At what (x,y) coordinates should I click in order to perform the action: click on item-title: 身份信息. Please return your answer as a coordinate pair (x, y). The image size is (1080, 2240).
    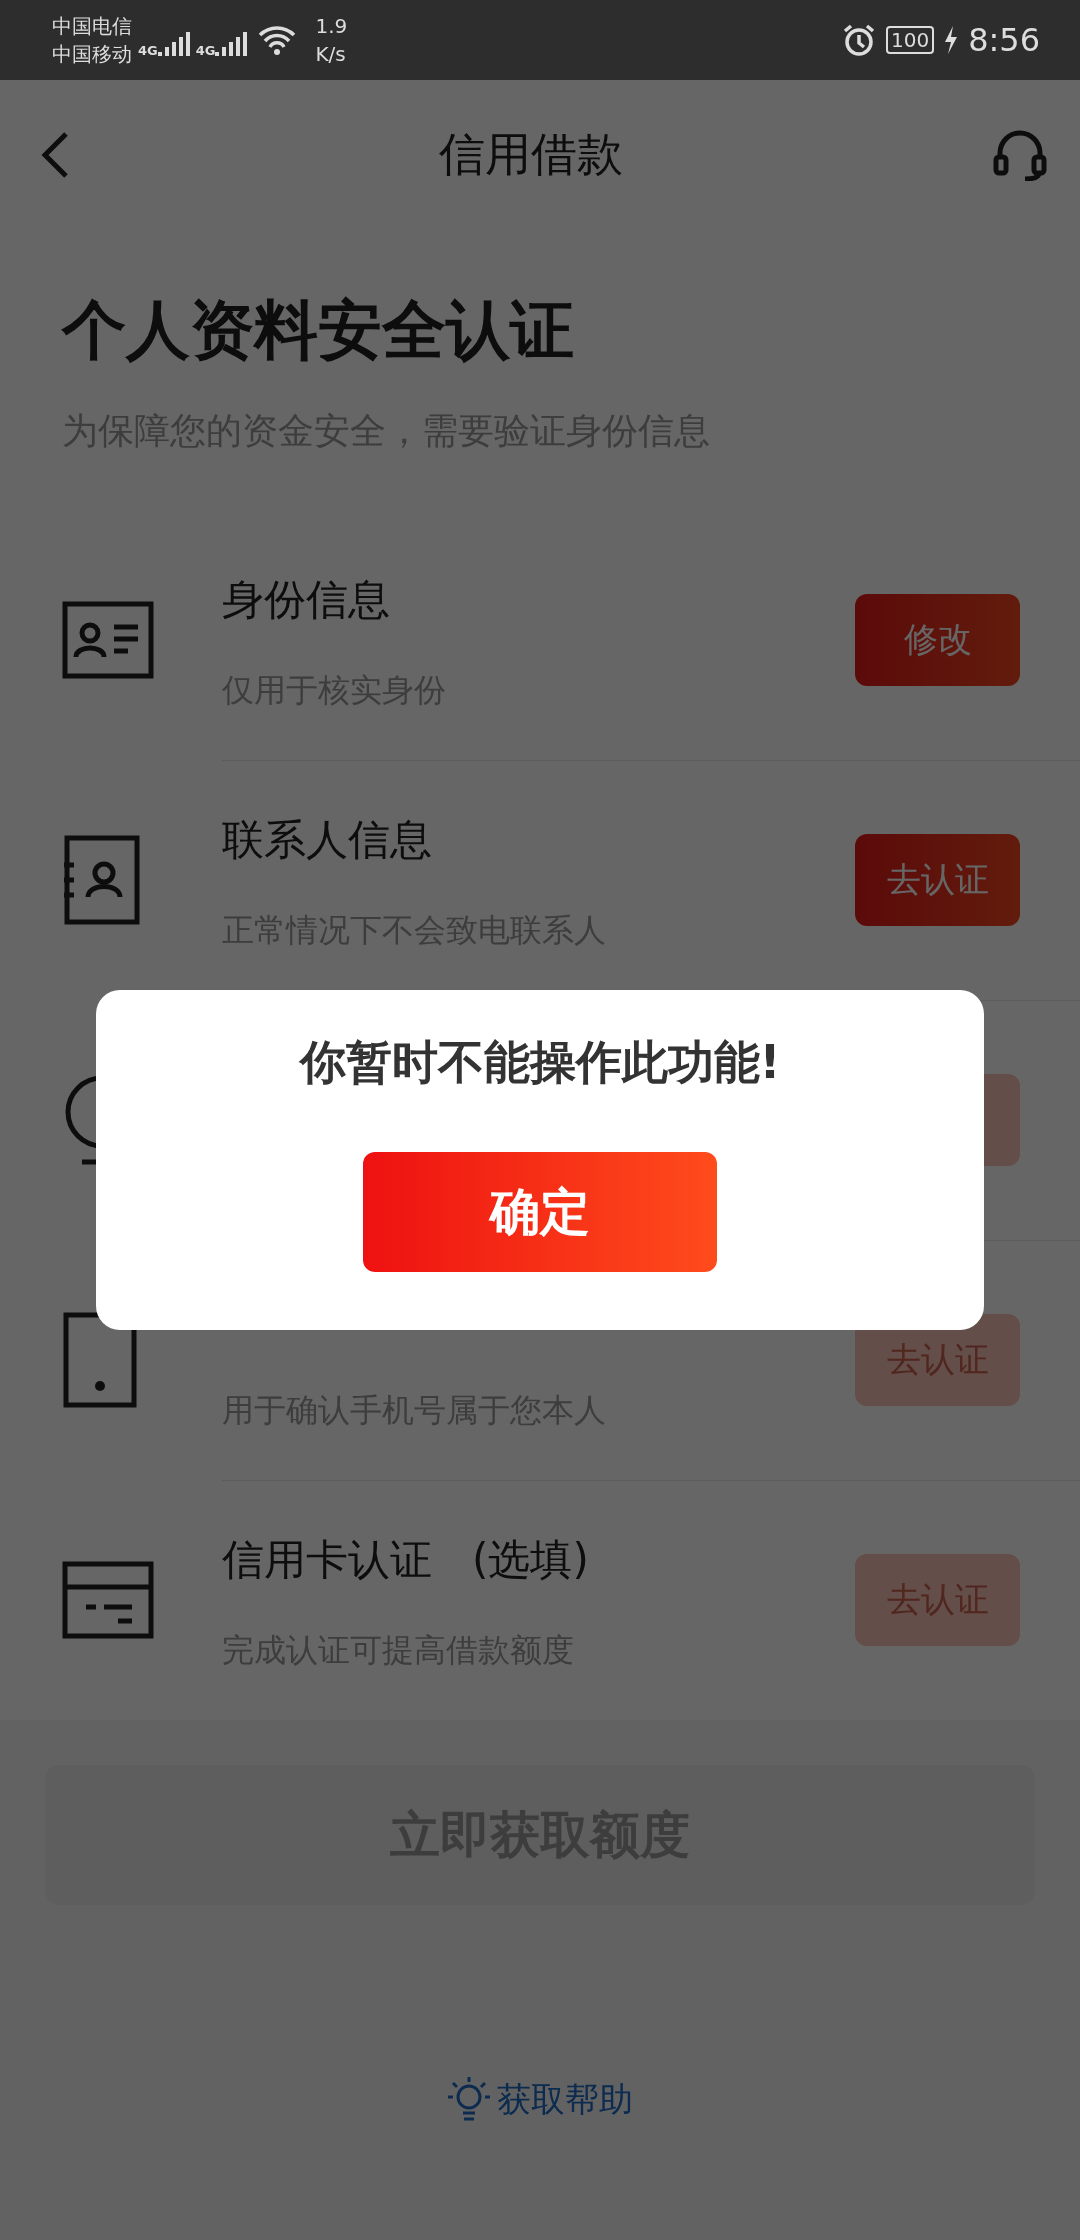
    Looking at the image, I should click on (306, 599).